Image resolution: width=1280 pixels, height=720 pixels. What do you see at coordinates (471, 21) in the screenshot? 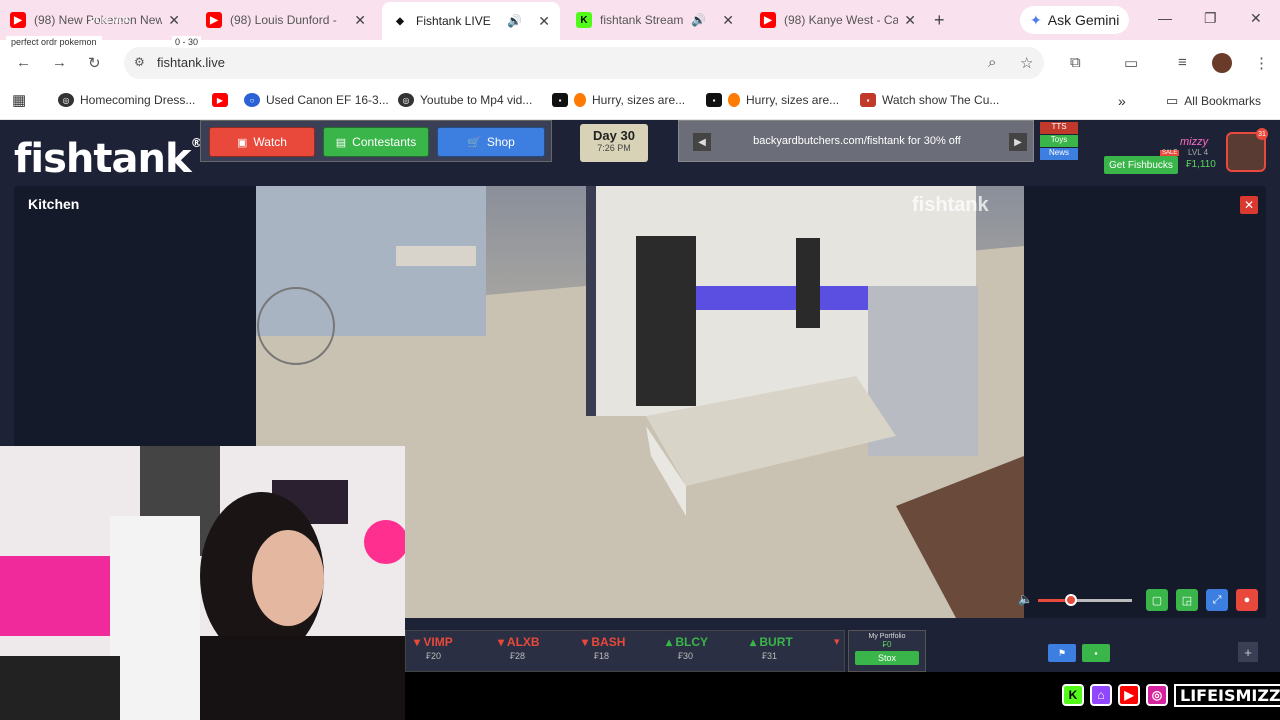
I see `tab-fishtank-live: ◆ Fishtank LIVE 🔊 ✕` at bounding box center [471, 21].